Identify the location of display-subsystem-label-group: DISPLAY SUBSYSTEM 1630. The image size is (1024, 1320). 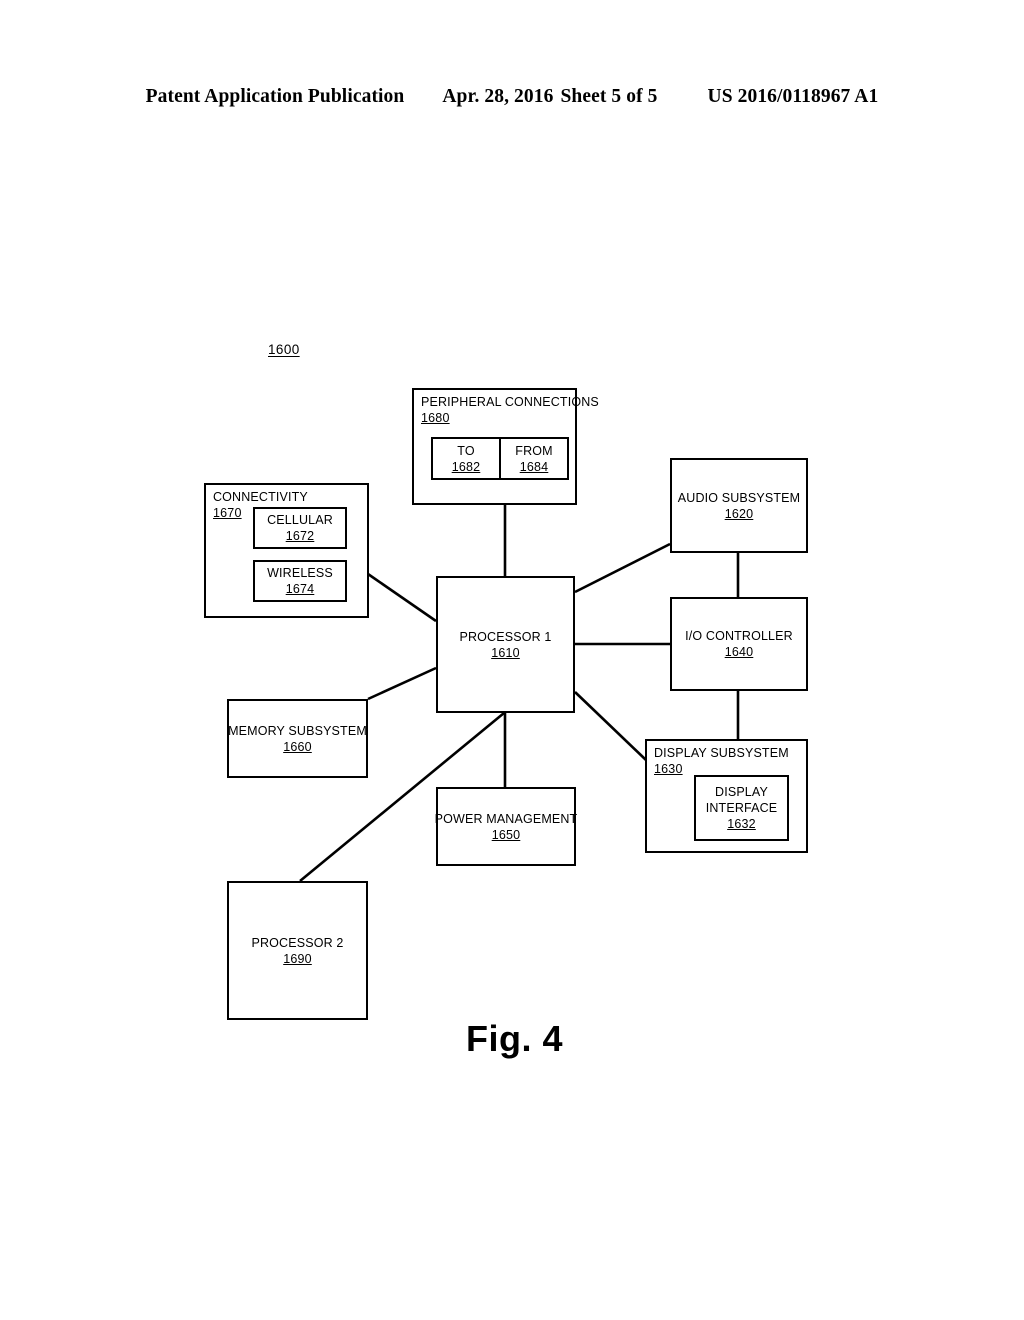
(721, 761).